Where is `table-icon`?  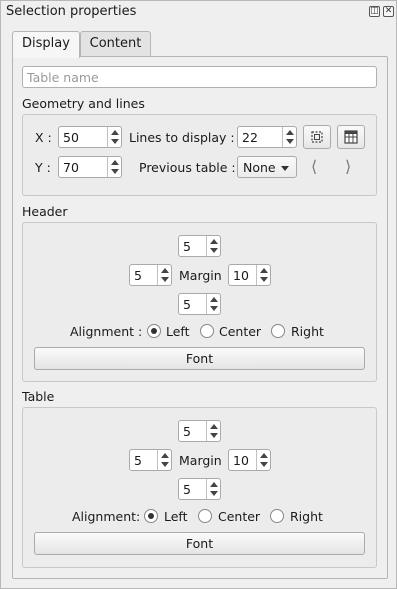 table-icon is located at coordinates (351, 137).